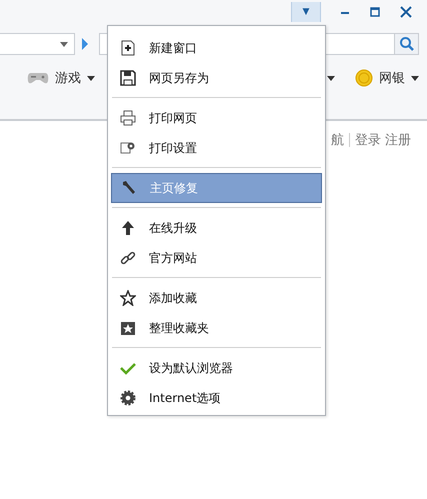 Image resolution: width=427 pixels, height=499 pixels. Describe the element at coordinates (216, 228) in the screenshot. I see `menu-item: 在线升级` at that location.